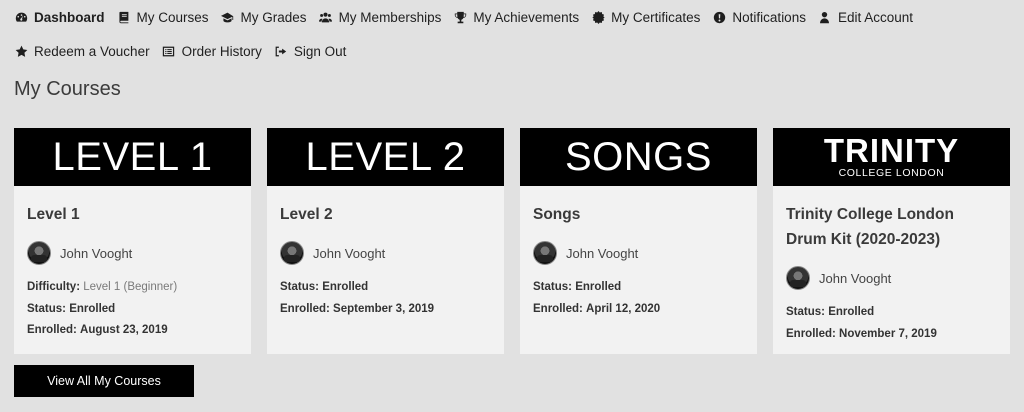 This screenshot has height=412, width=1024. What do you see at coordinates (21, 17) in the screenshot?
I see `tachometer-icon` at bounding box center [21, 17].